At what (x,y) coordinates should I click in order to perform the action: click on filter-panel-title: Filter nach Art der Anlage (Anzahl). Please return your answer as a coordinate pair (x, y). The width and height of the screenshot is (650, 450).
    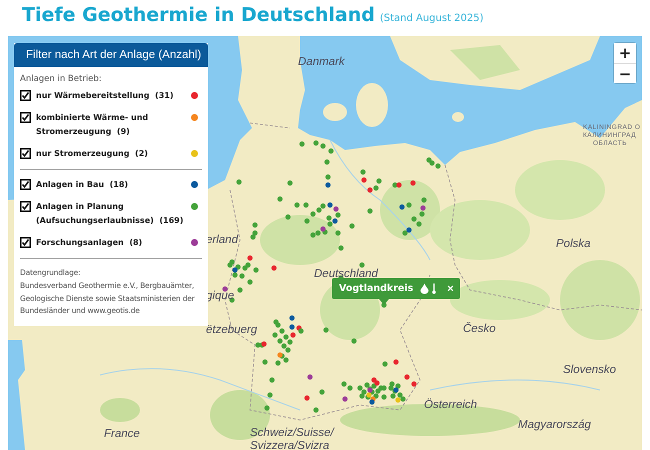
    Looking at the image, I should click on (114, 55).